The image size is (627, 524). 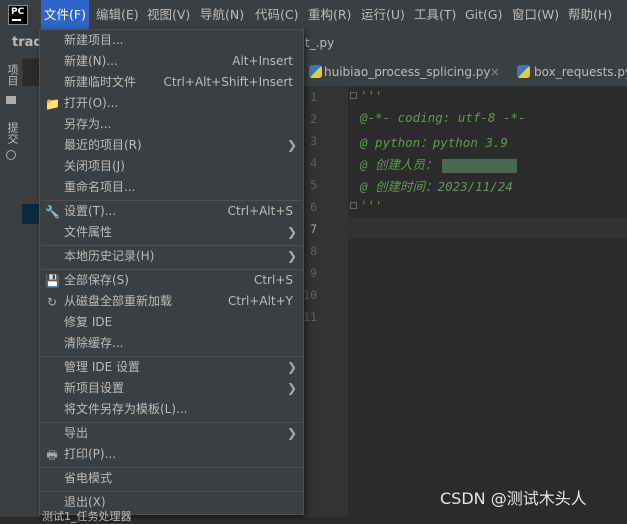 I want to click on menu-item-power-save-mode: 省电模式, so click(x=171, y=478).